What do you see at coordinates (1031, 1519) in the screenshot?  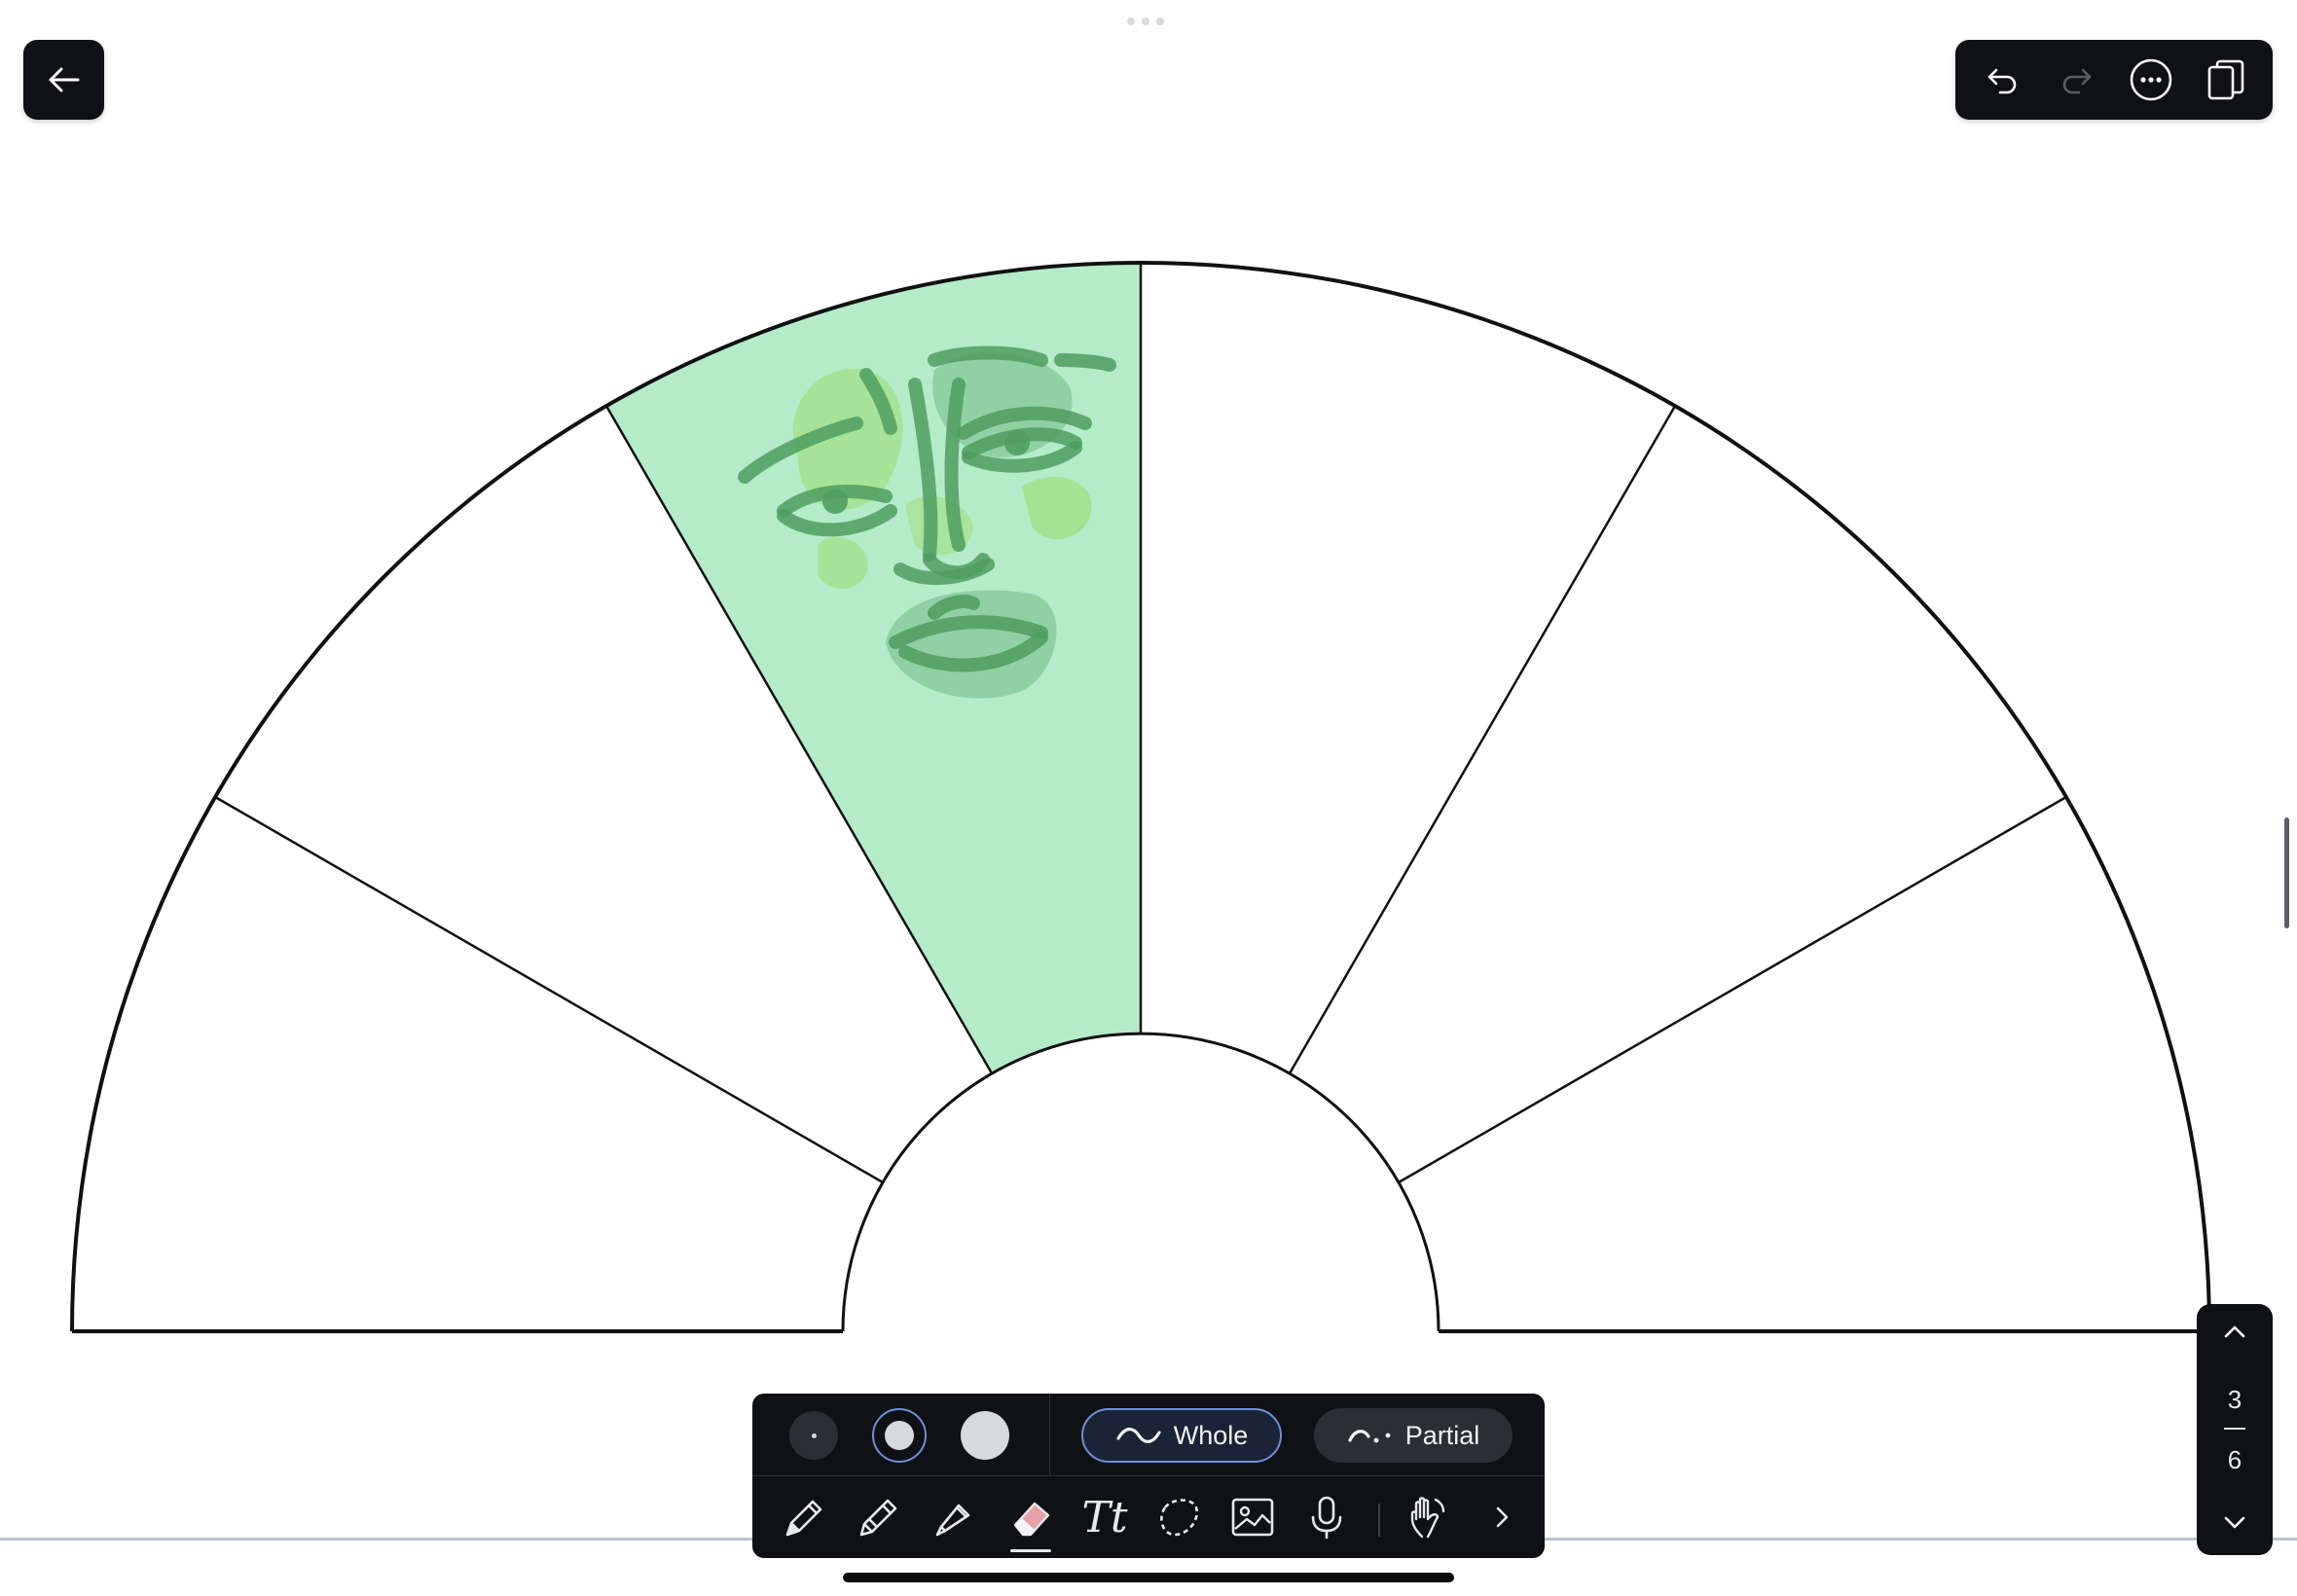 I see `eraser-icon` at bounding box center [1031, 1519].